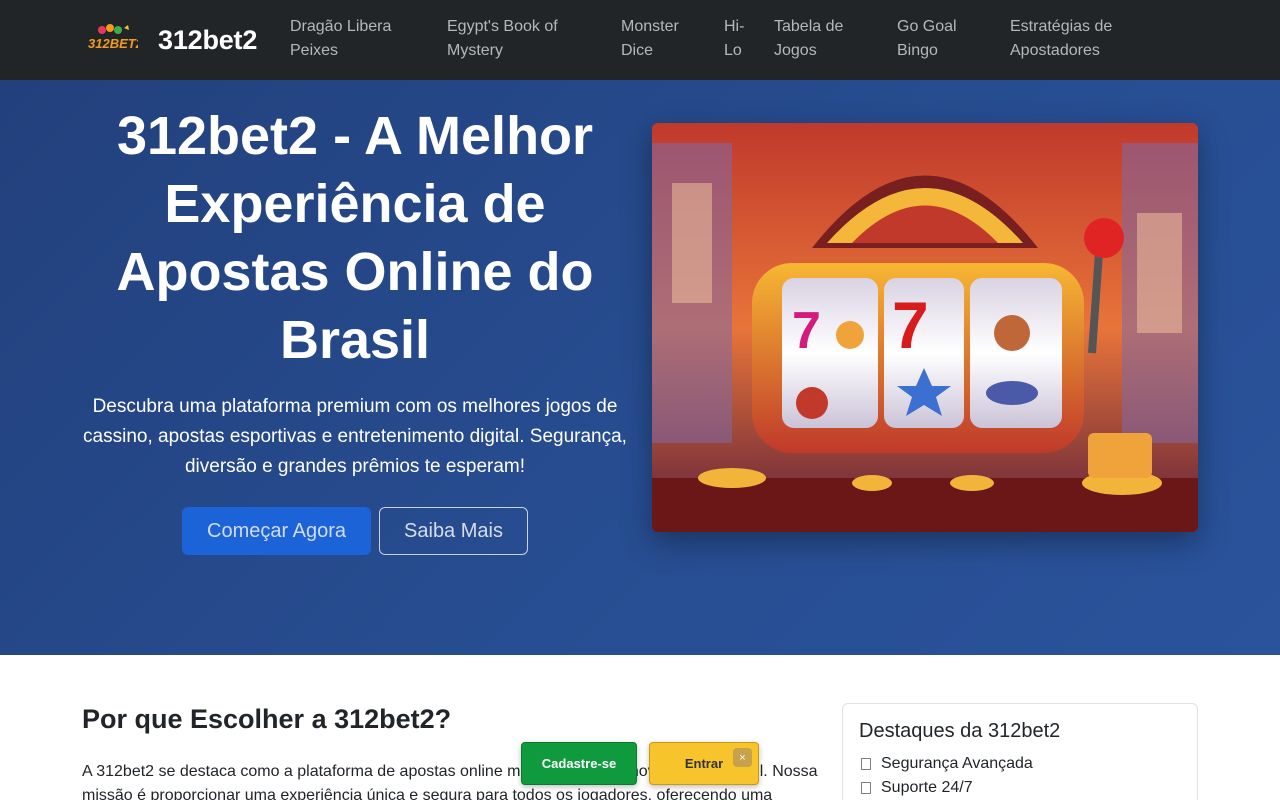  Describe the element at coordinates (656, 39) in the screenshot. I see `nav-link-monster-dice: Monster Dice` at that location.